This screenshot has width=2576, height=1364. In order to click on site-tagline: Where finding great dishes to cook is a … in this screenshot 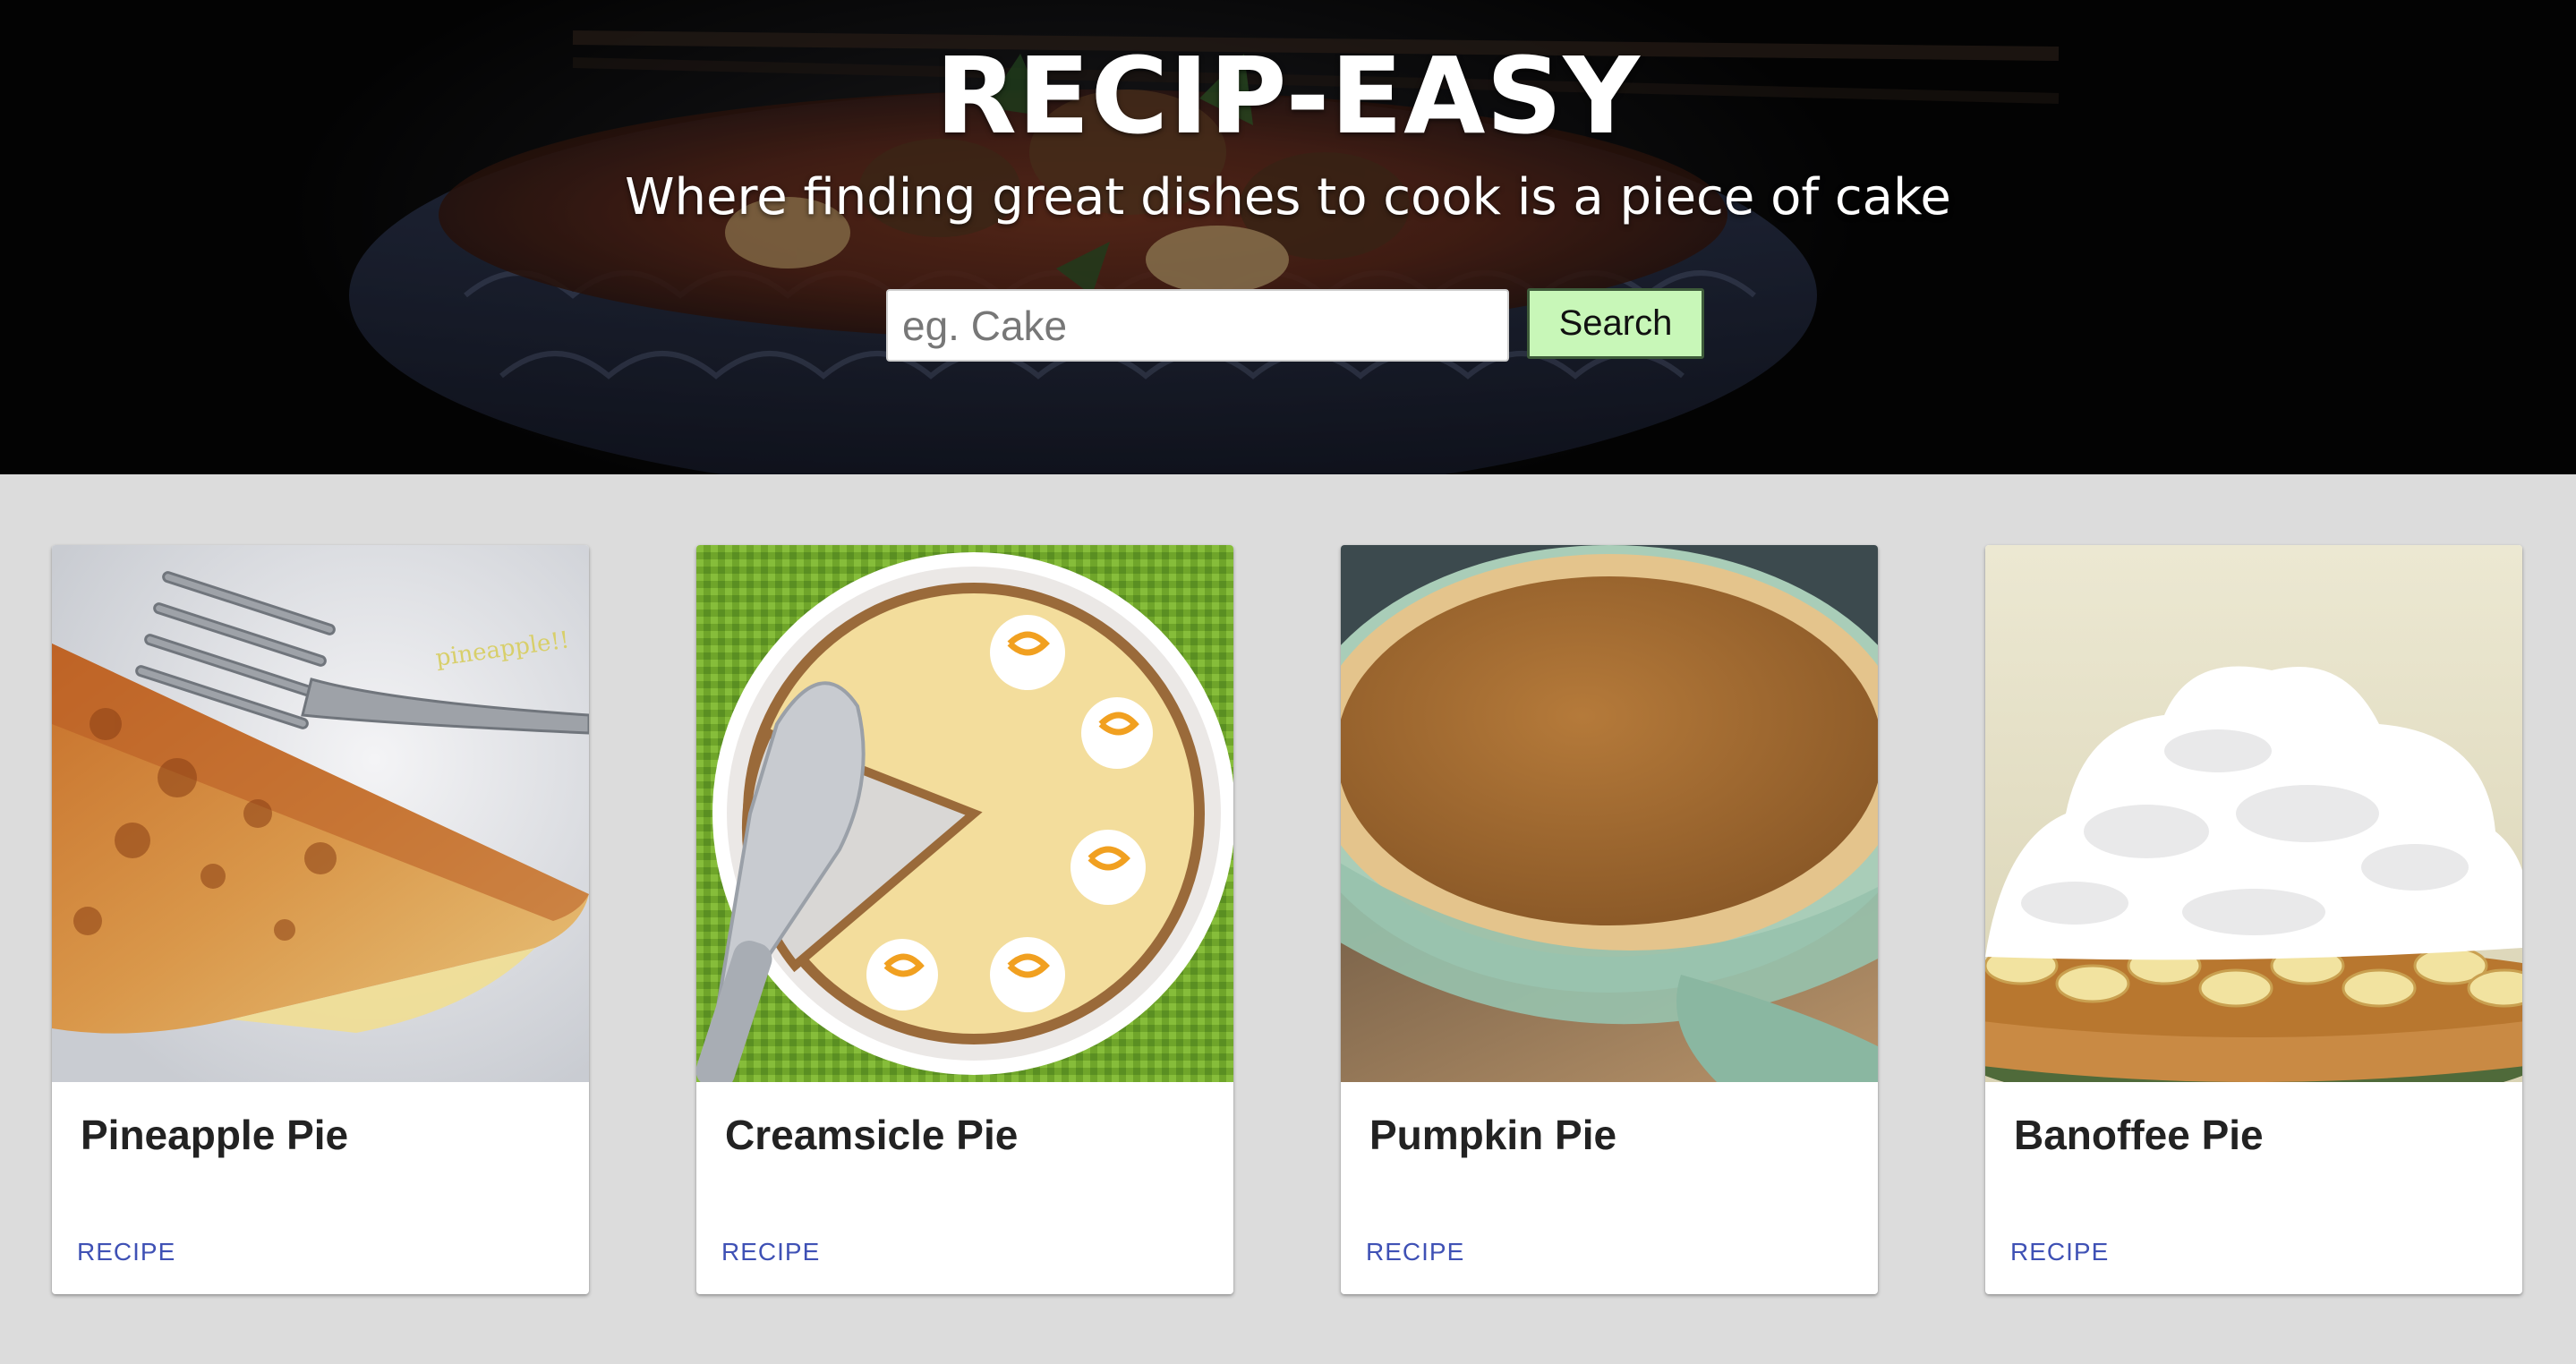, I will do `click(1288, 197)`.